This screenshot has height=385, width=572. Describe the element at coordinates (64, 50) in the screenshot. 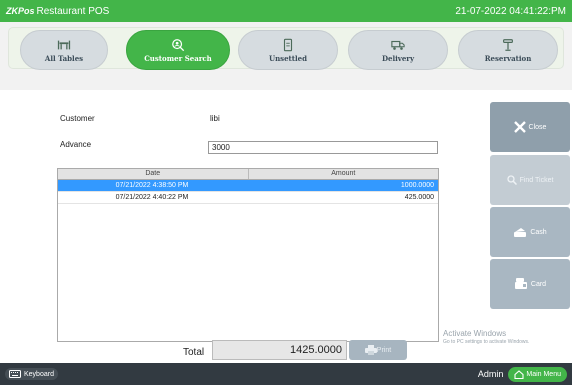

I see `tab-all-tables: All Tables` at that location.